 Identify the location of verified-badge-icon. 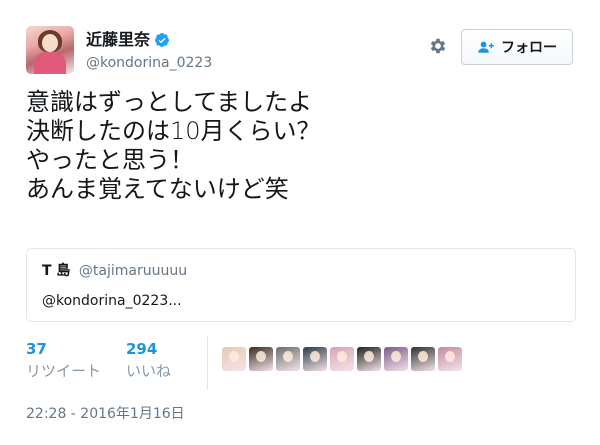
(162, 40).